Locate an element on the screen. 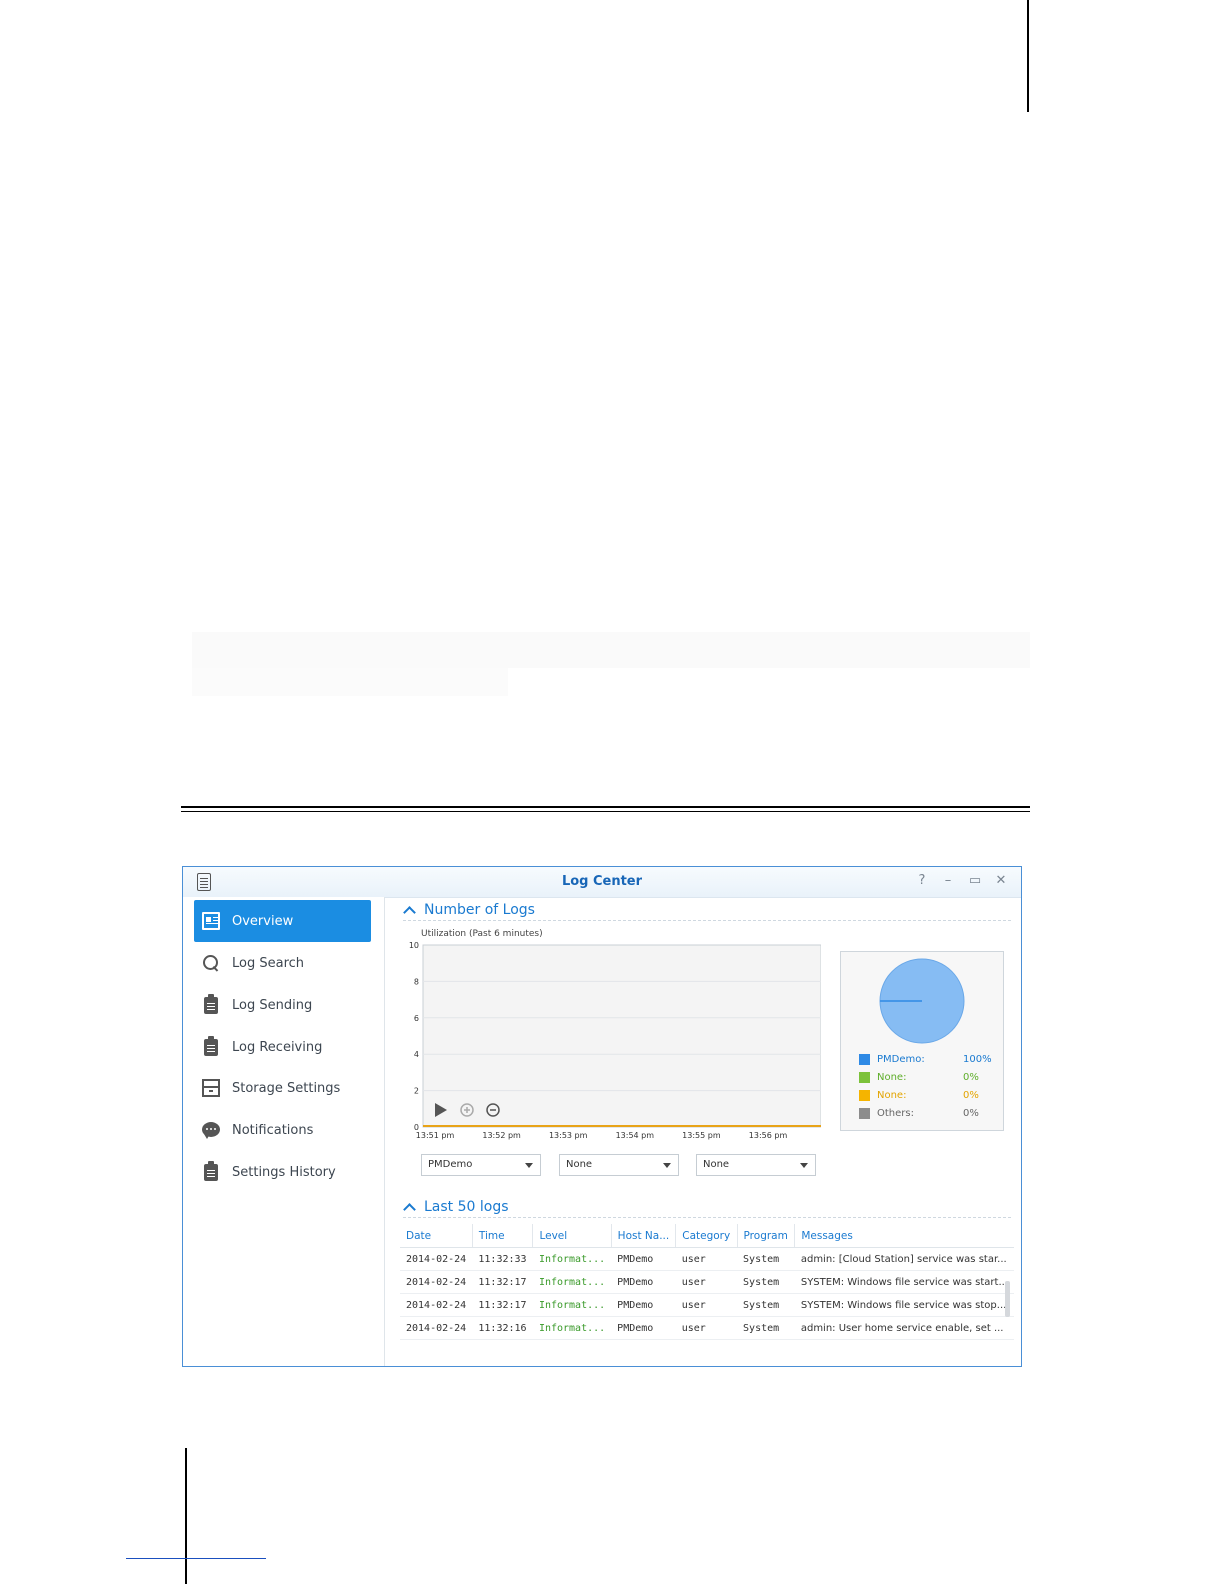  host-dropdown-2: None is located at coordinates (619, 1165).